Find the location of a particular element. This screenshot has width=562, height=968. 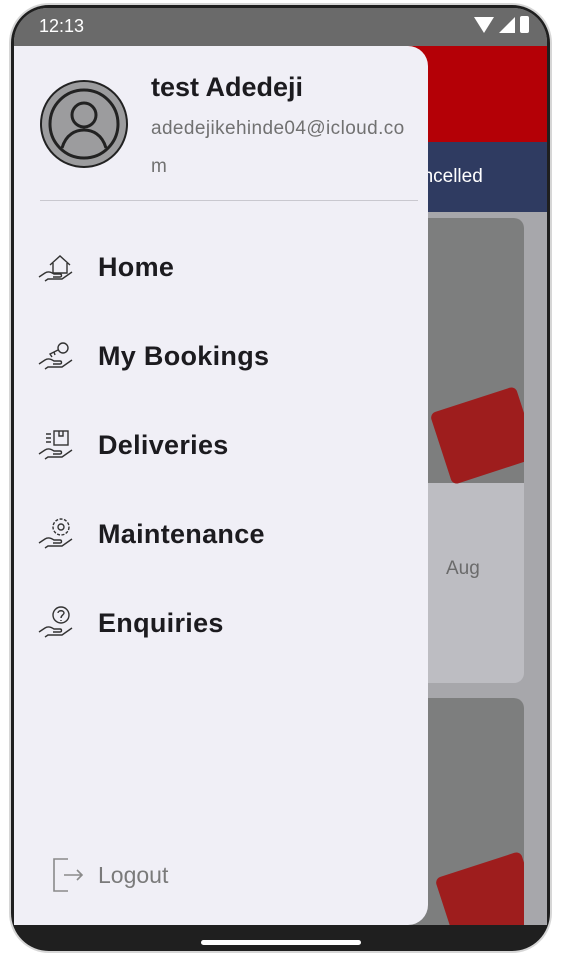

nav-item-label: My Bookings is located at coordinates (184, 355).